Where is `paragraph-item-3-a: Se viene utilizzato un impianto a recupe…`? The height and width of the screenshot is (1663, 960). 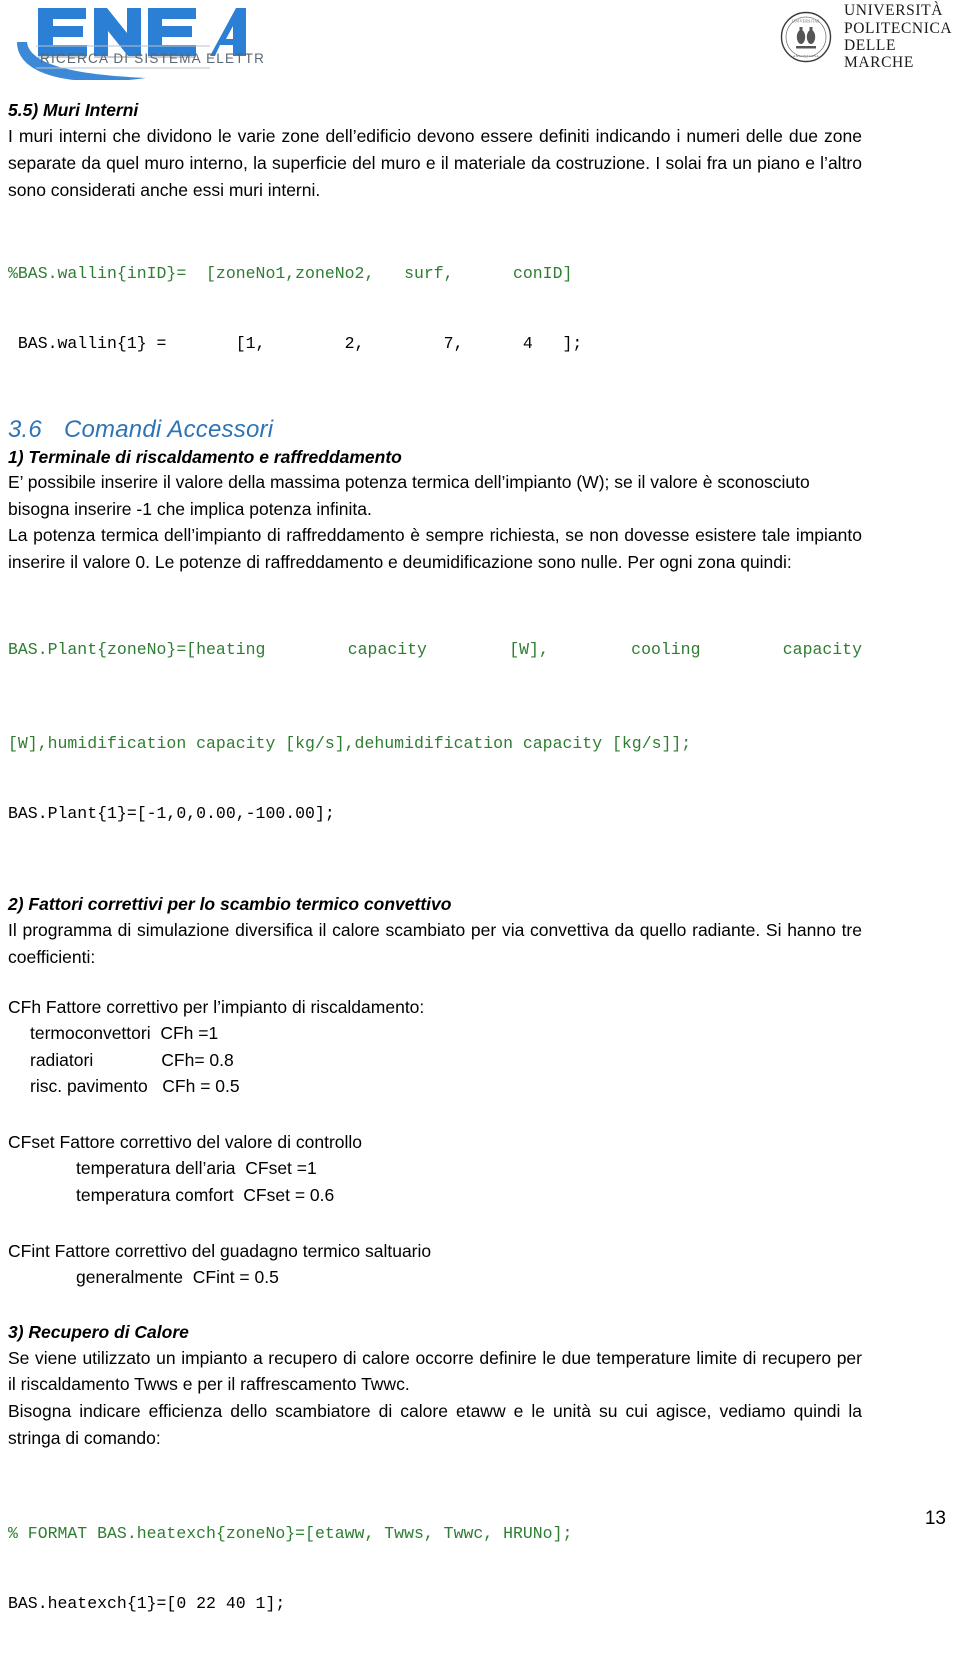 paragraph-item-3-a: Se viene utilizzato un impianto a recupe… is located at coordinates (435, 1371).